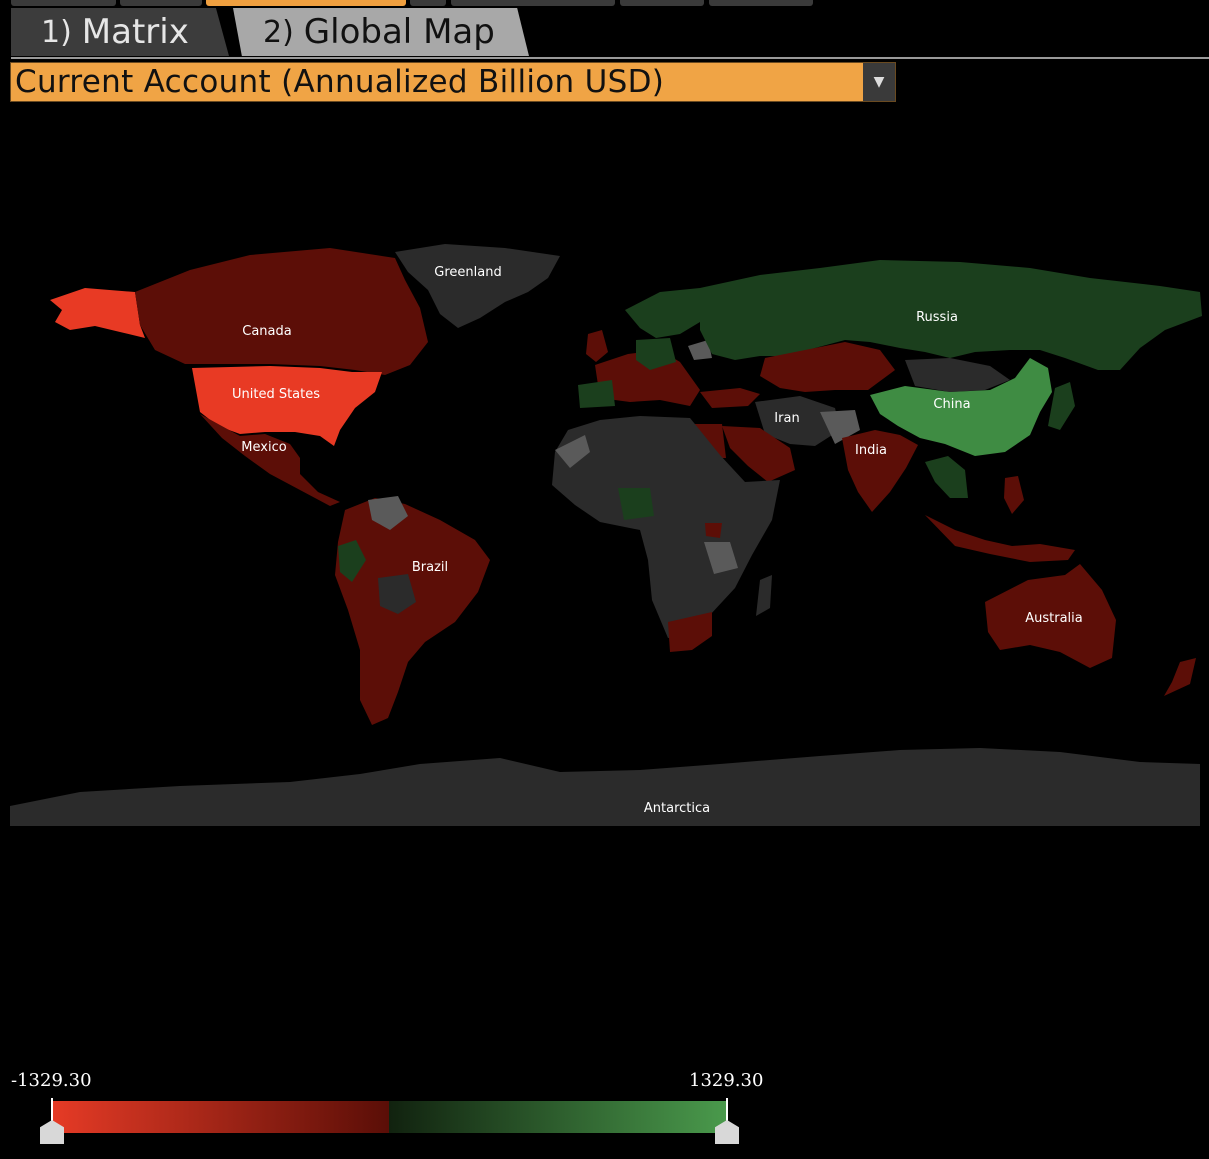 The image size is (1209, 1159). Describe the element at coordinates (135, 32) in the screenshot. I see `tab-label: Matrix` at that location.